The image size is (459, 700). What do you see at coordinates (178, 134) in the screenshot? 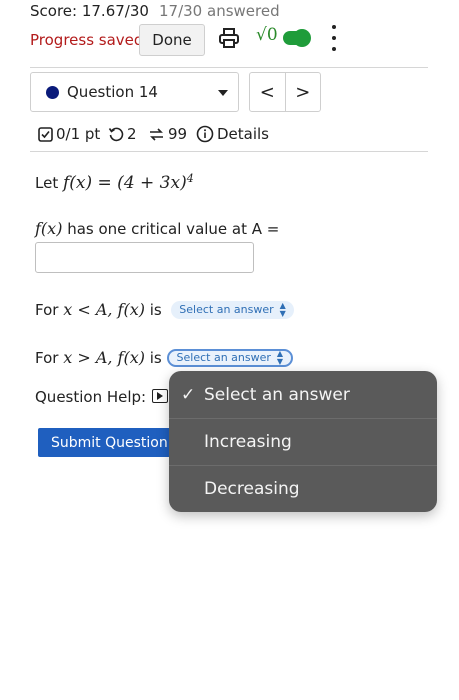
I see `attempts-count: 99` at bounding box center [178, 134].